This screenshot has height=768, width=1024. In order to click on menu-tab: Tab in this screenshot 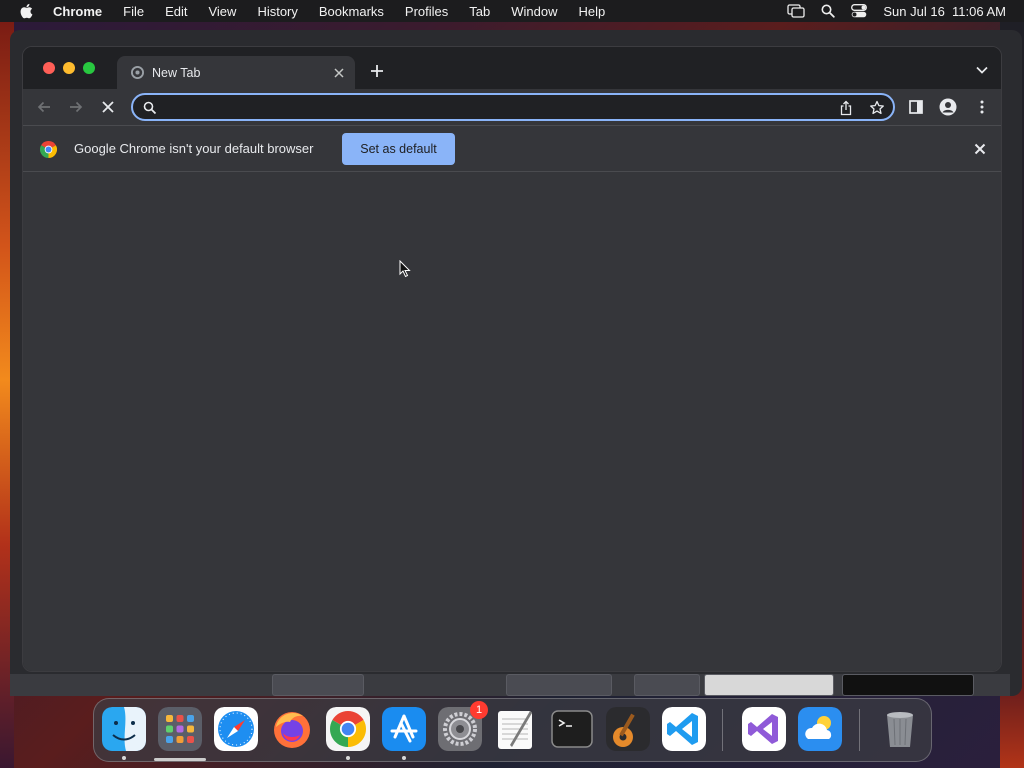, I will do `click(479, 11)`.